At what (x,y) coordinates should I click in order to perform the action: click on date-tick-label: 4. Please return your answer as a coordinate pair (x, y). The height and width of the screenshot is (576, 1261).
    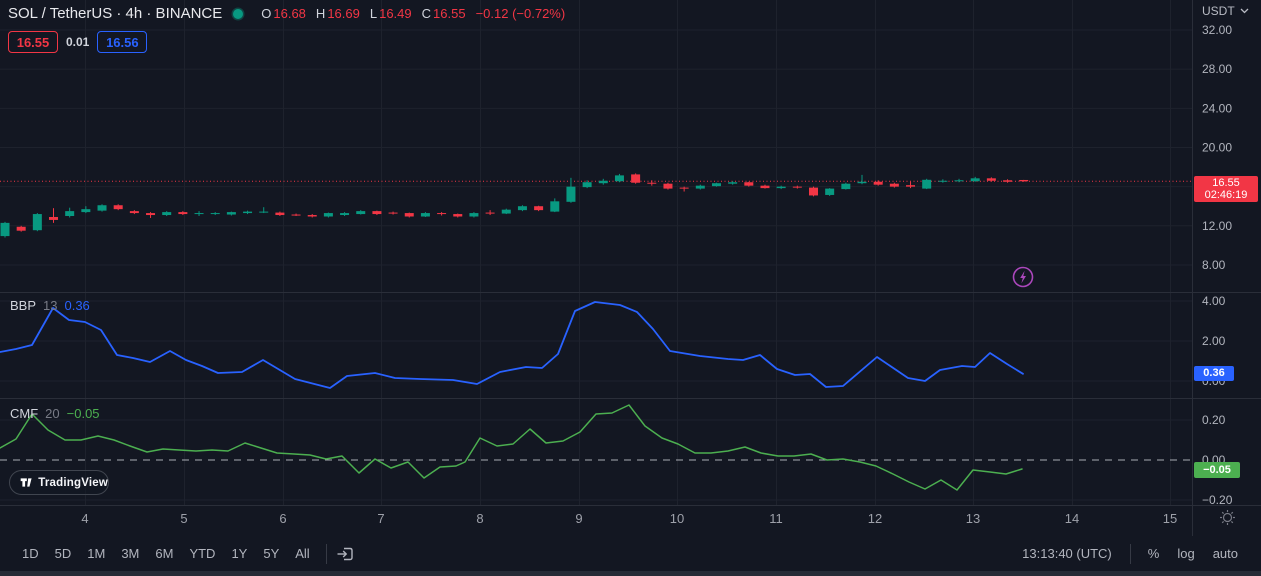
    Looking at the image, I should click on (84, 518).